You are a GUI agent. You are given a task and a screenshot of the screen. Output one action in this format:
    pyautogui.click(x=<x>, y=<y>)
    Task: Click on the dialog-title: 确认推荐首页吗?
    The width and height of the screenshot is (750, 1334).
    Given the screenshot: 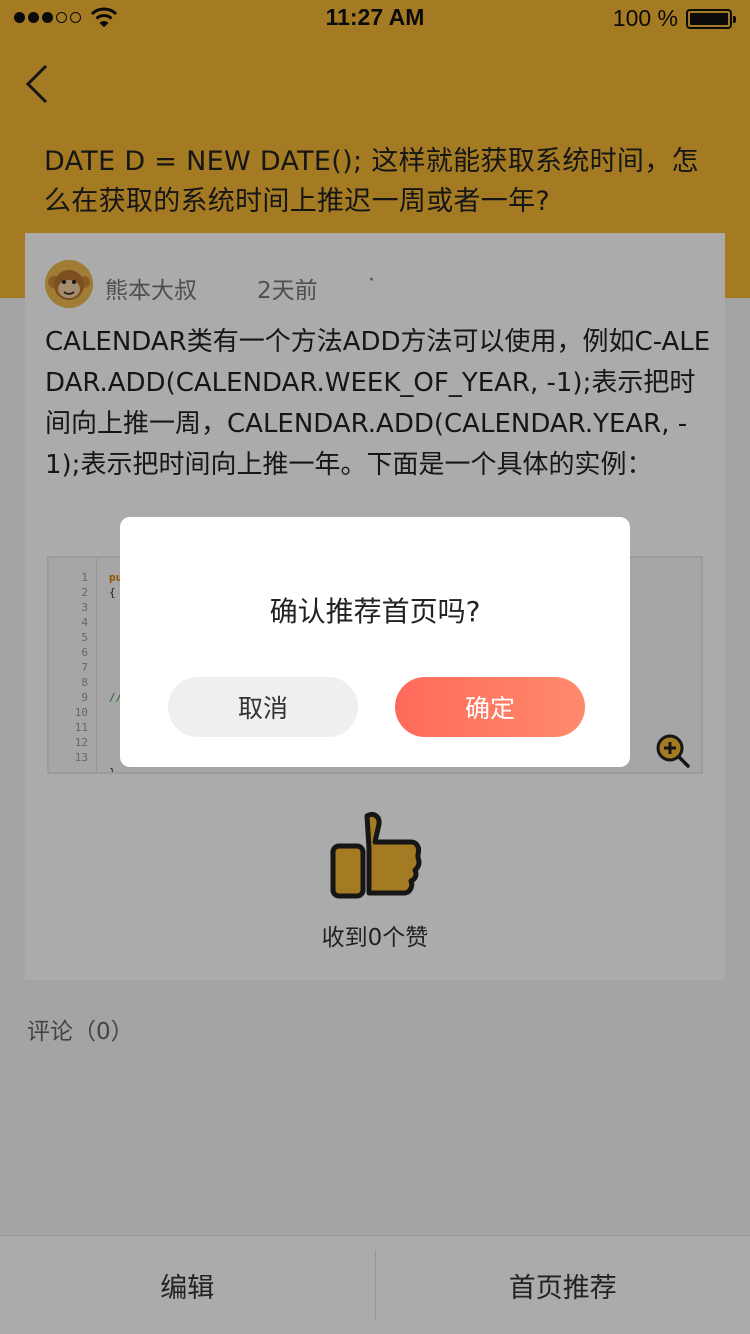 What is the action you would take?
    pyautogui.click(x=375, y=611)
    